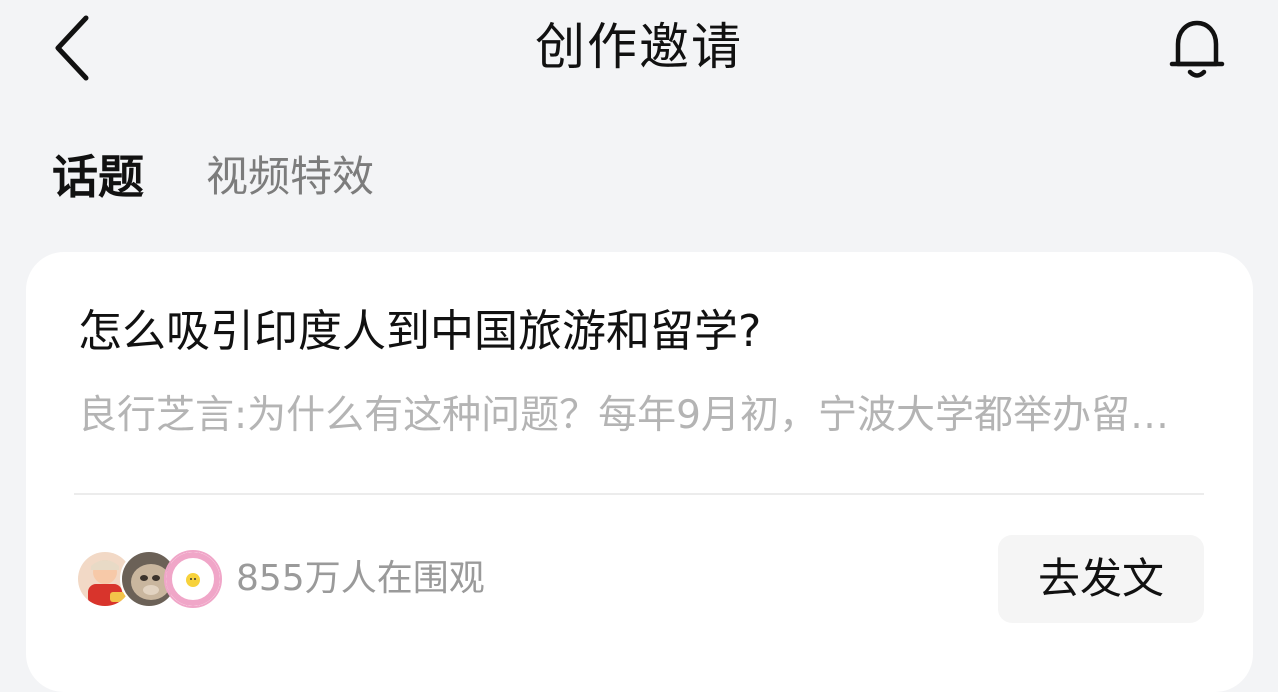  What do you see at coordinates (149, 579) in the screenshot?
I see `avatar-group` at bounding box center [149, 579].